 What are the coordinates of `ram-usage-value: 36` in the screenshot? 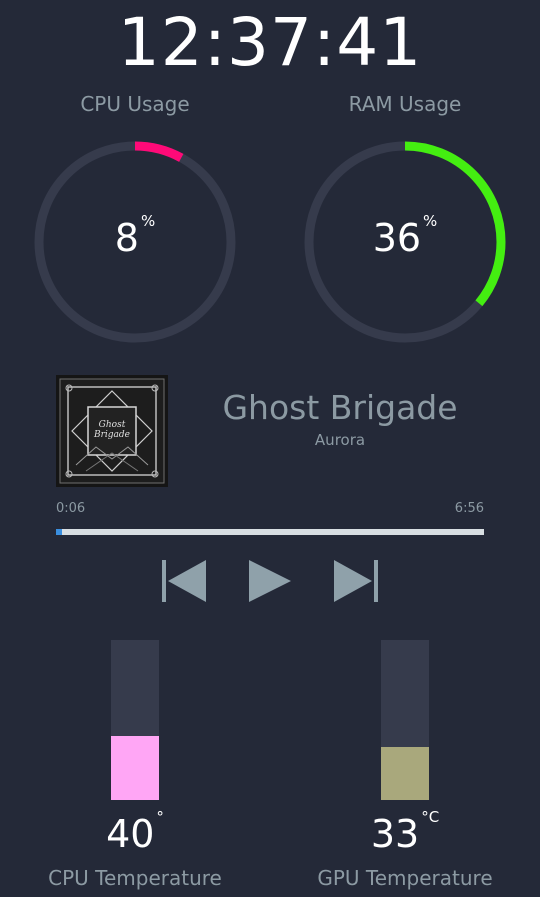 It's located at (397, 238).